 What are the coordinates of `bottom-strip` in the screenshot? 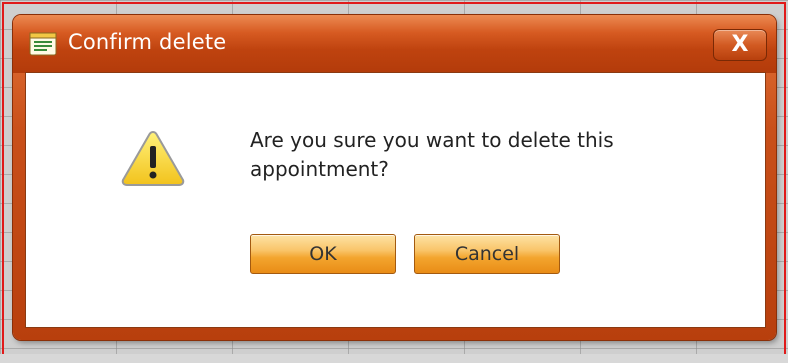 It's located at (394, 358).